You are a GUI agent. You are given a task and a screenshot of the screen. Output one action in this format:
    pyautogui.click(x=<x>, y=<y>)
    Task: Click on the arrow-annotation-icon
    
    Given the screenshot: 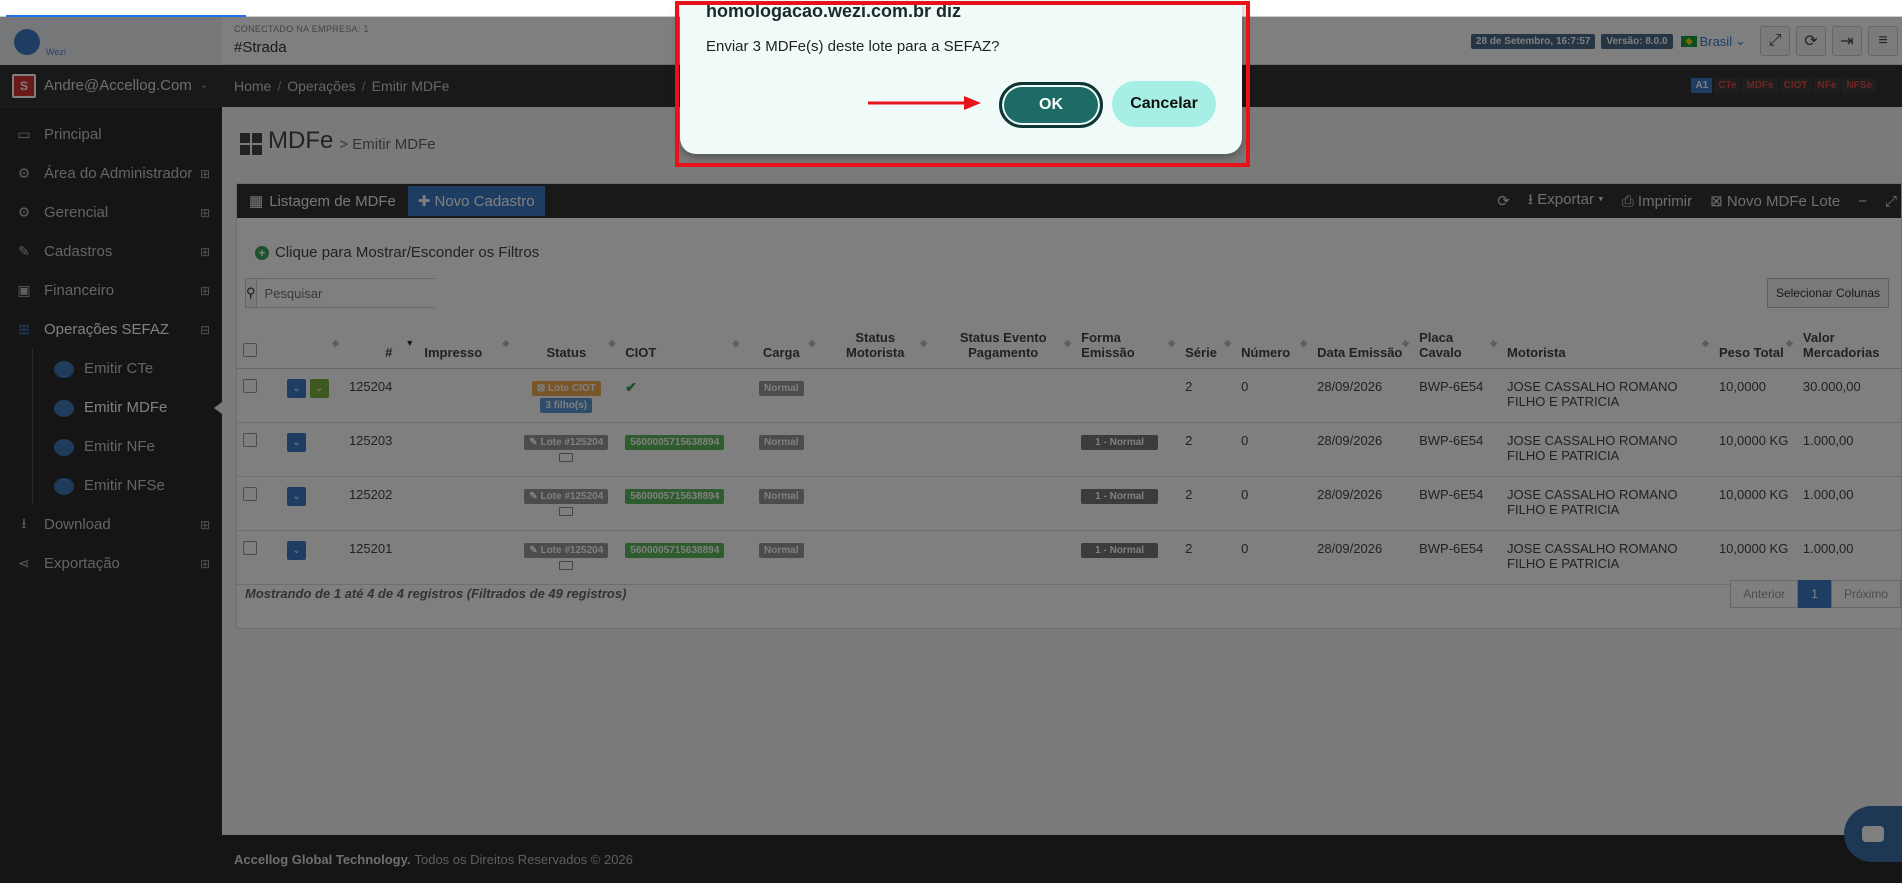 What is the action you would take?
    pyautogui.click(x=924, y=103)
    